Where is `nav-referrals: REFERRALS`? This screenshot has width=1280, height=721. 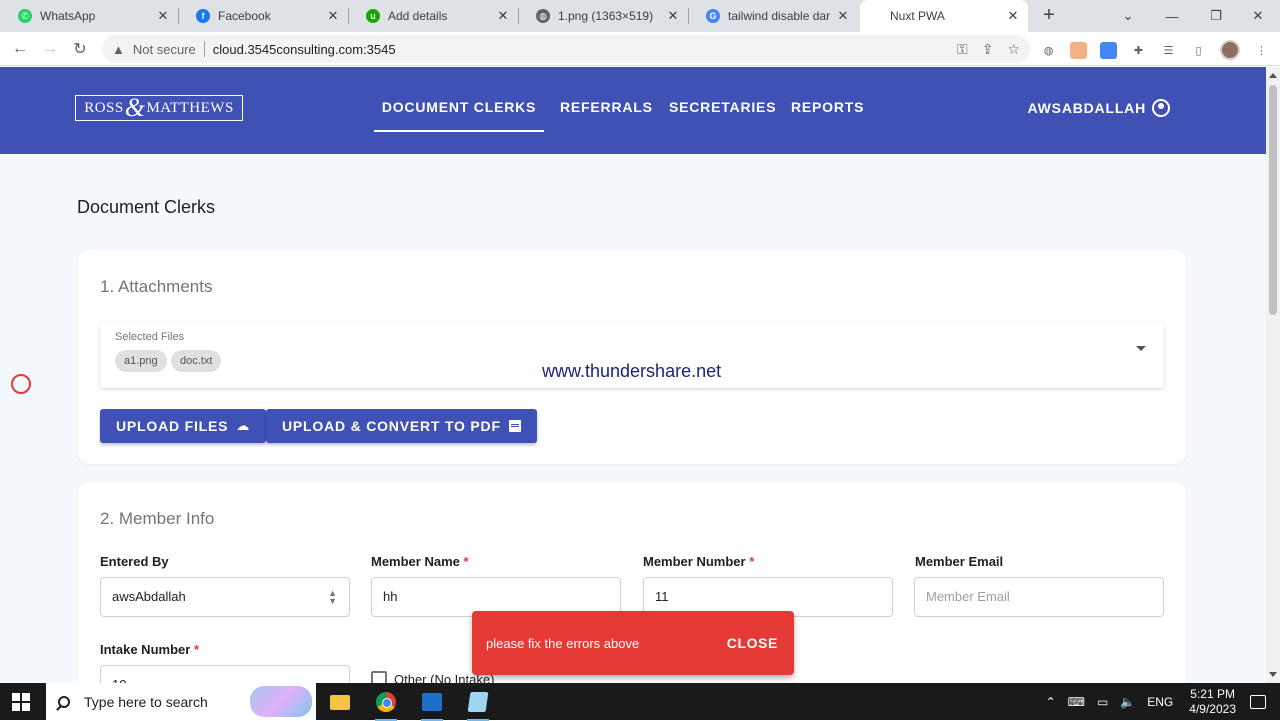 nav-referrals: REFERRALS is located at coordinates (606, 115).